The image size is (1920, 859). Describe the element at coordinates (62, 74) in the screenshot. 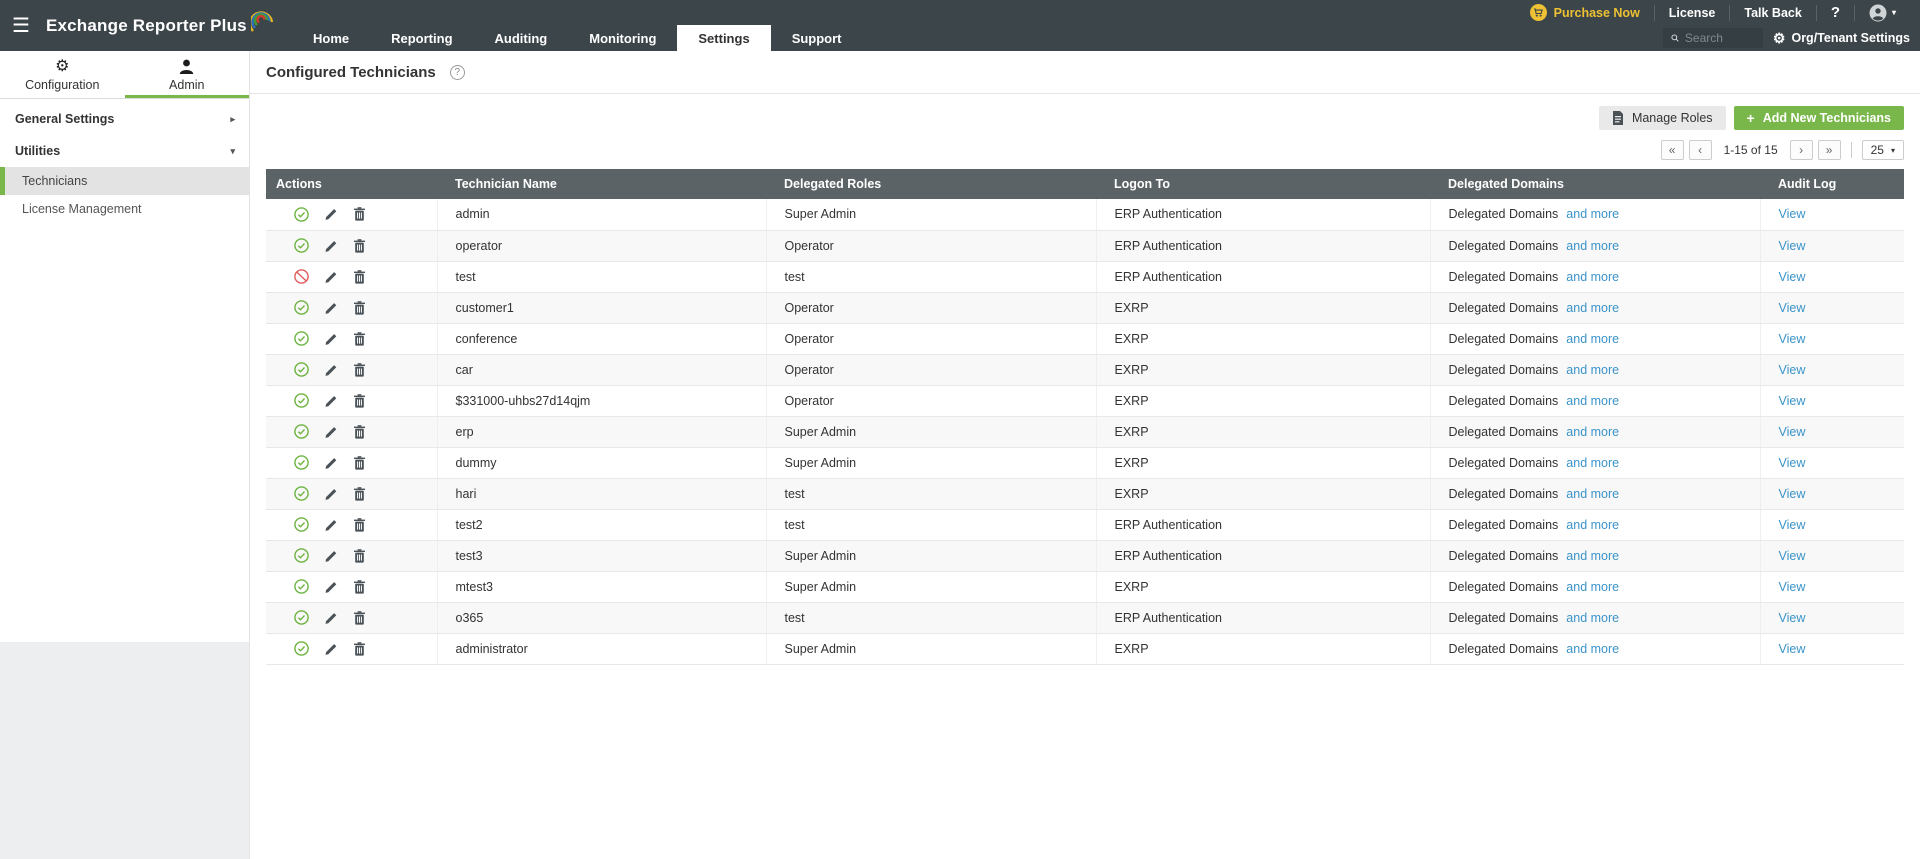

I see `tab-configuration: ⚙ Configuration` at that location.